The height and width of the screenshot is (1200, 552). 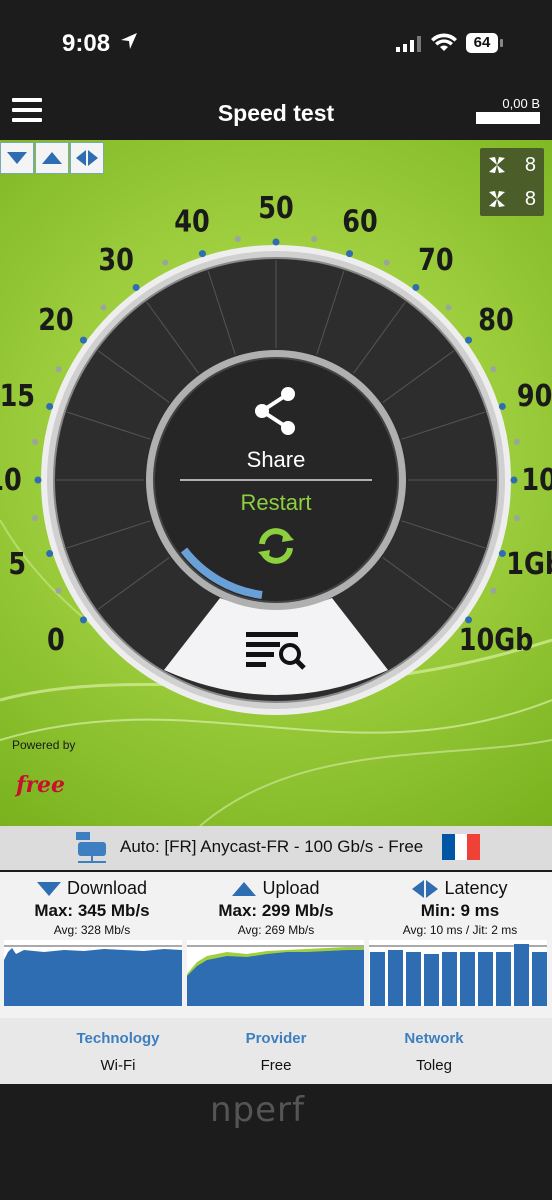 I want to click on status-time: 9:08, so click(x=86, y=43).